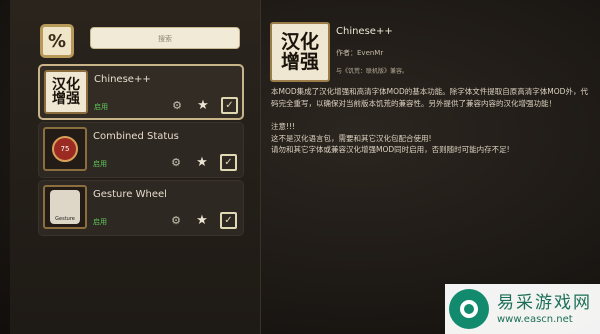 The width and height of the screenshot is (600, 334). What do you see at coordinates (364, 31) in the screenshot?
I see `detail-title: Chinese++` at bounding box center [364, 31].